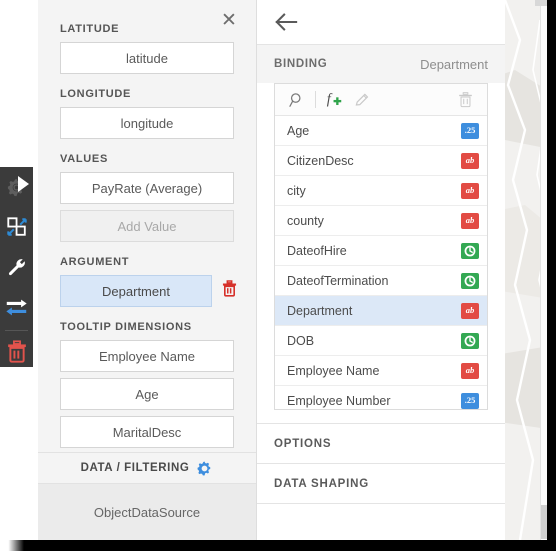 The height and width of the screenshot is (551, 556). I want to click on data-filtering-label: DATA / FILTERING, so click(135, 468).